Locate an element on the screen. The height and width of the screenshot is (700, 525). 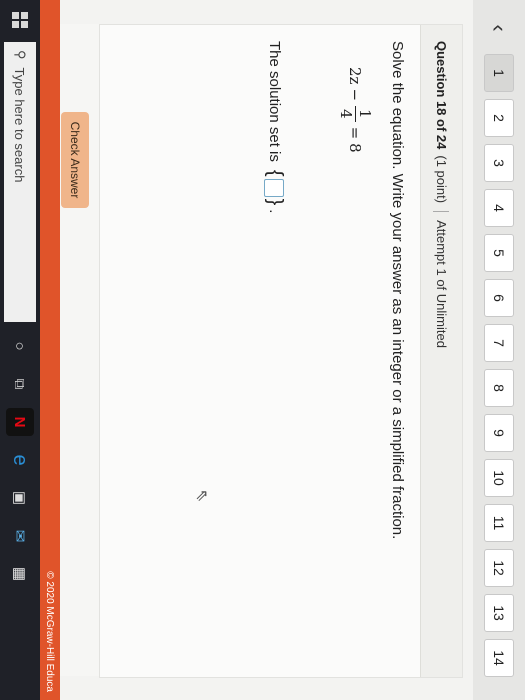
question-number-1: 1 is located at coordinates (499, 73).